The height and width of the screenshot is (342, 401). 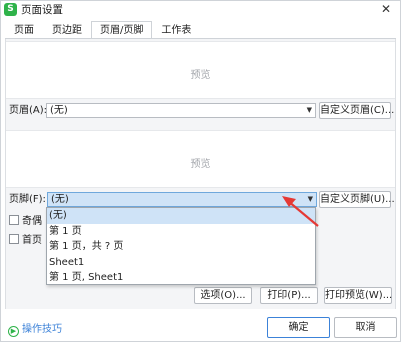 I want to click on footer-select: (无) ▼, so click(x=182, y=199).